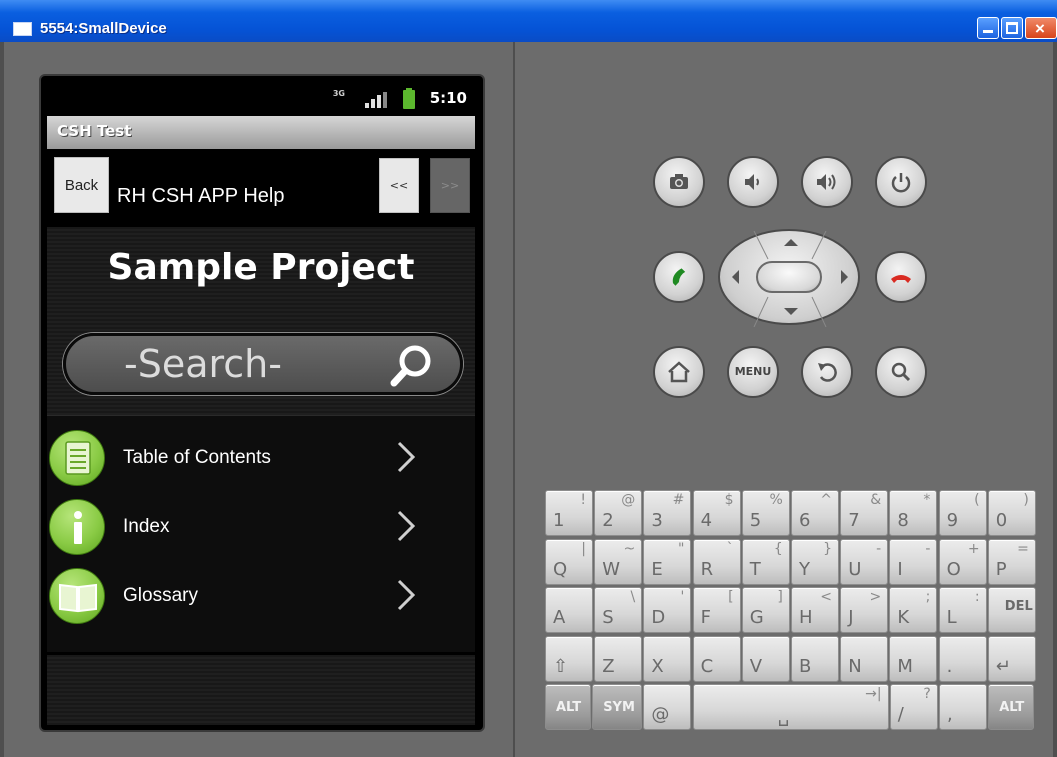 The image size is (1057, 757). I want to click on dpad, so click(789, 278).